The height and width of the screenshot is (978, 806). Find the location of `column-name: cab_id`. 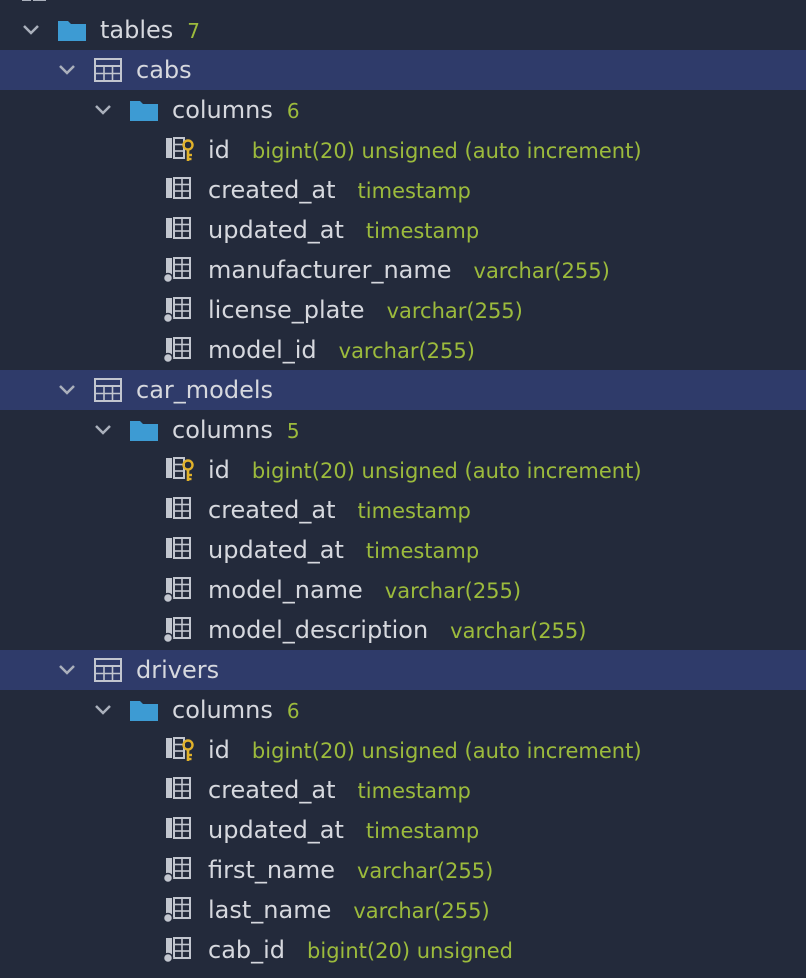

column-name: cab_id is located at coordinates (247, 950).